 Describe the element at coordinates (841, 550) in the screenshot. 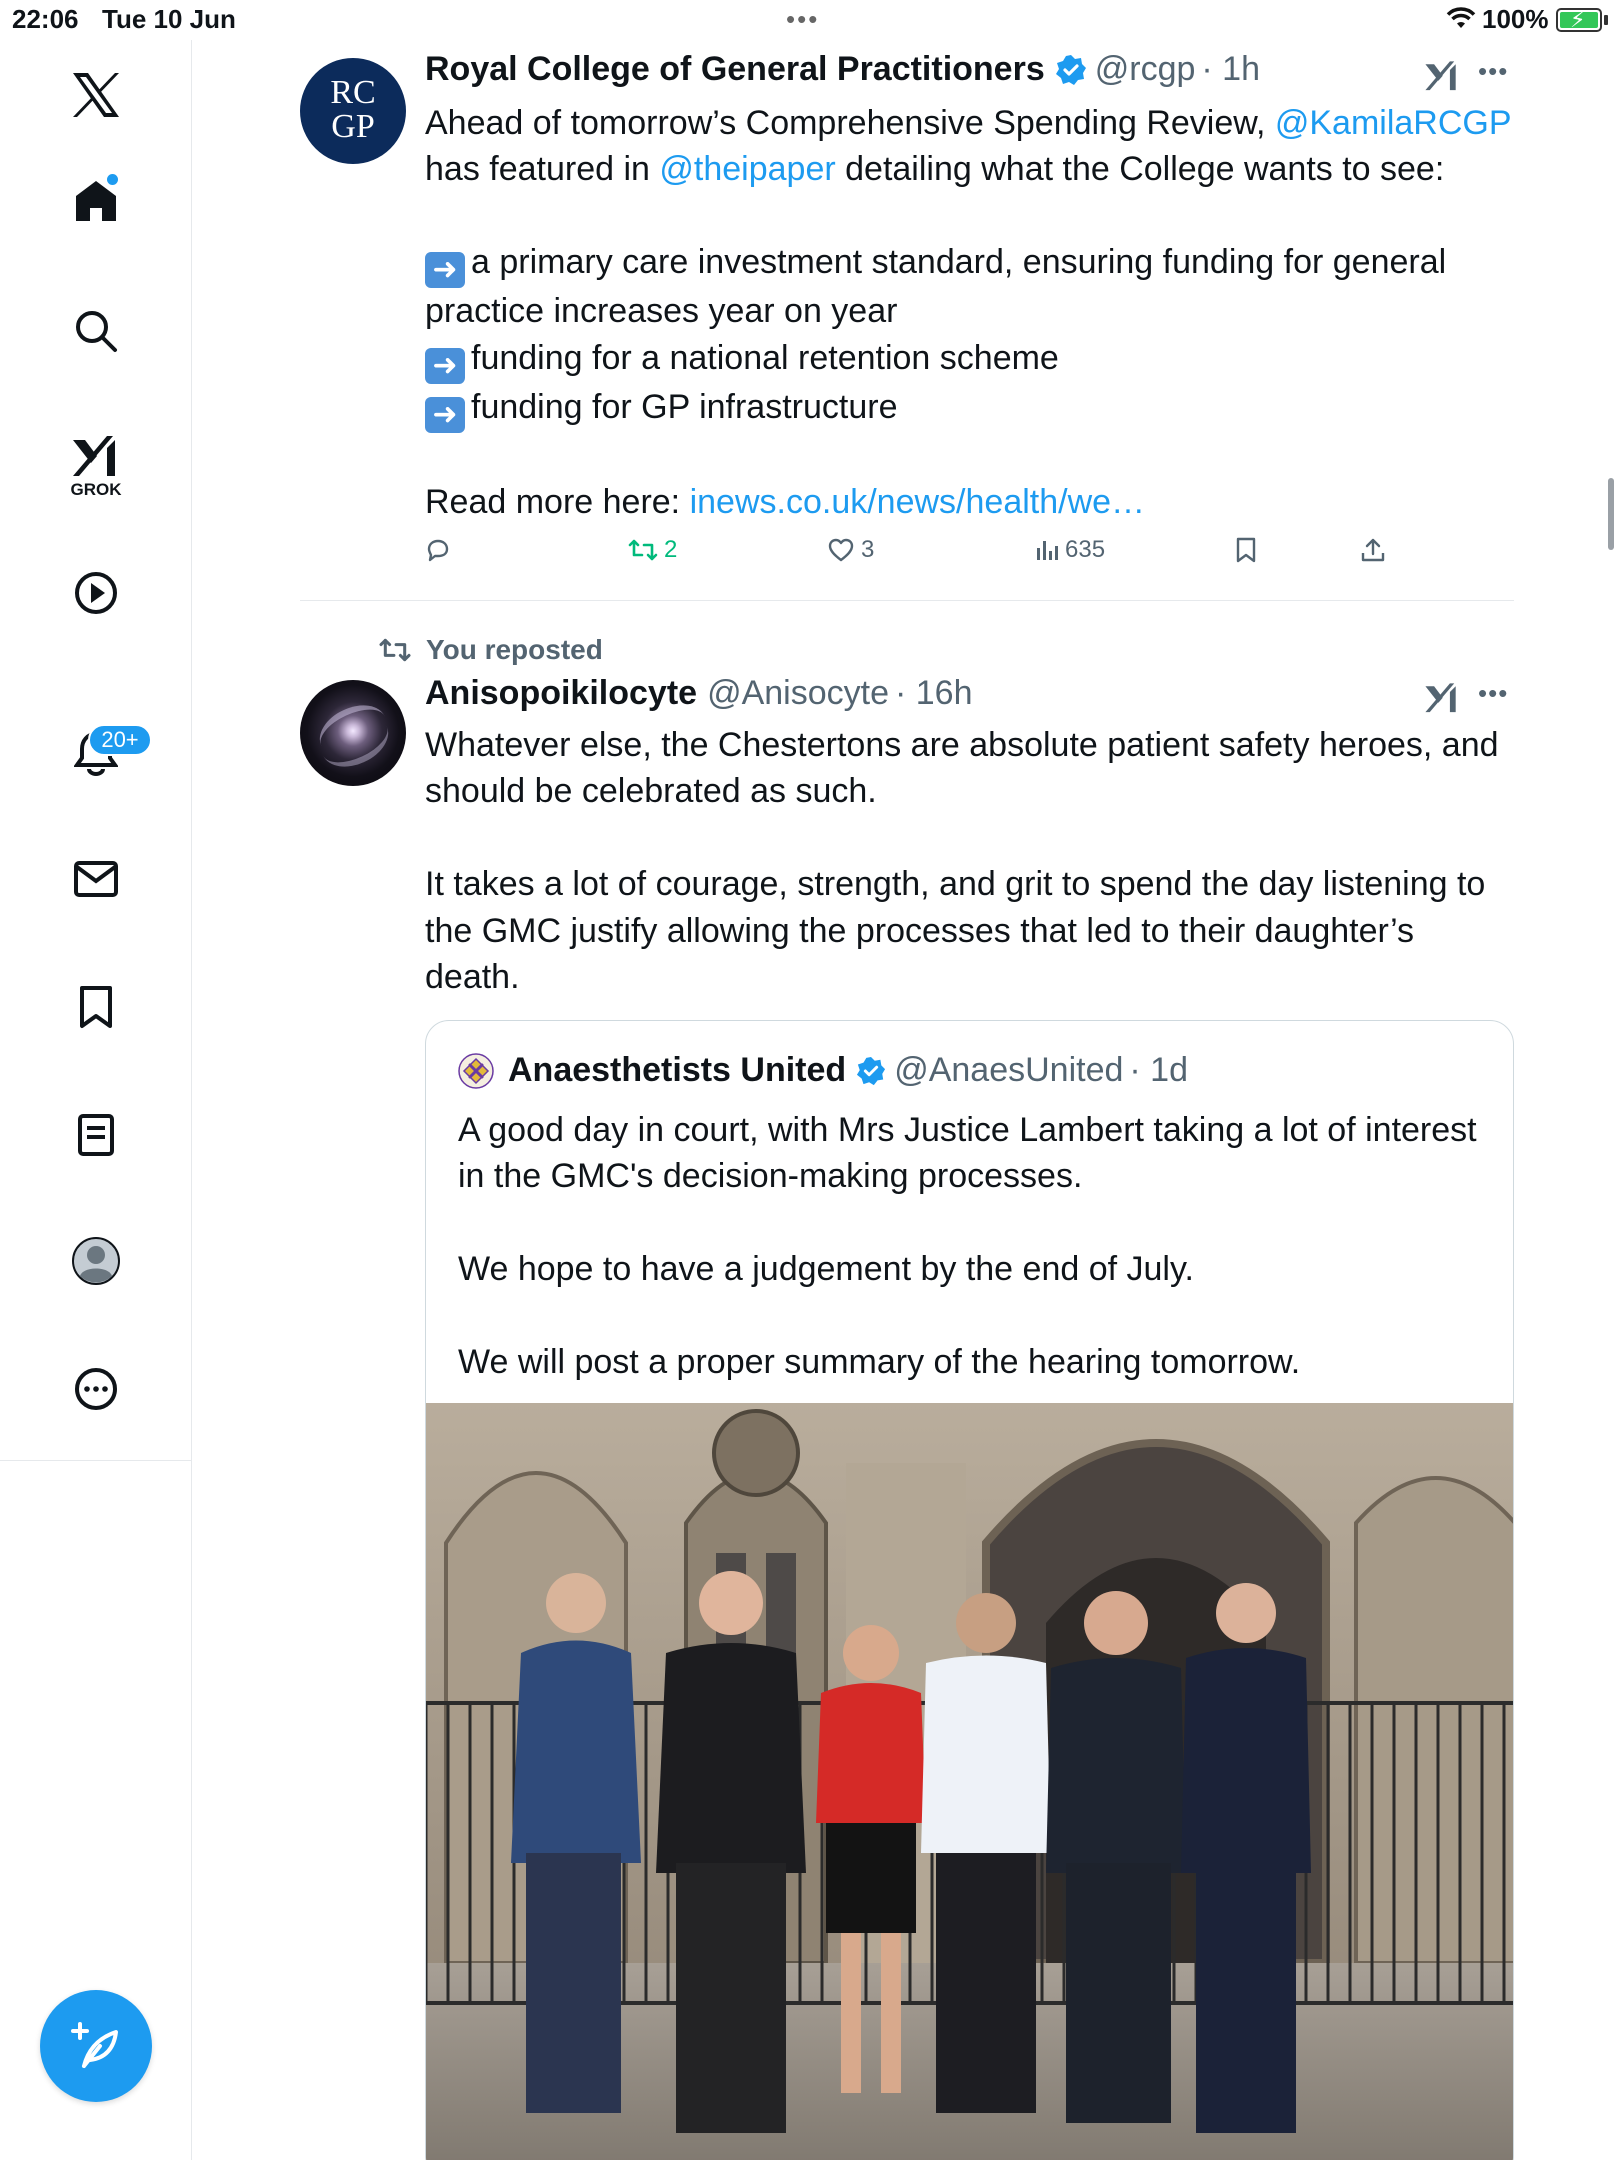

I see `heart-icon` at that location.